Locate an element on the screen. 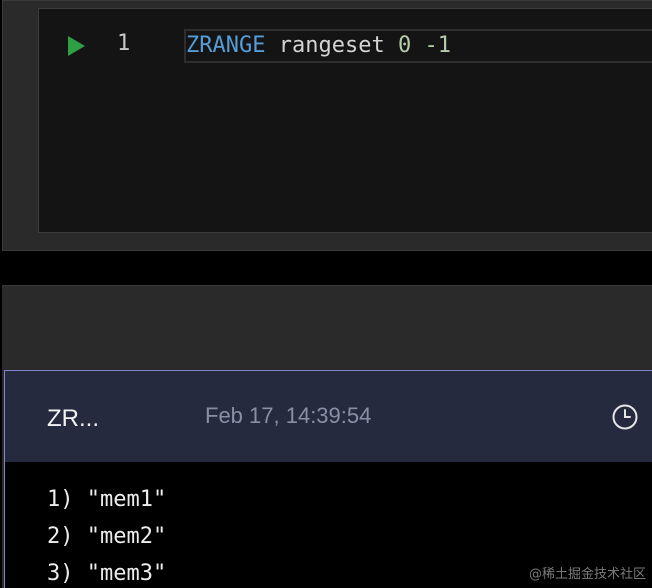  code-key: rangeset is located at coordinates (331, 45).